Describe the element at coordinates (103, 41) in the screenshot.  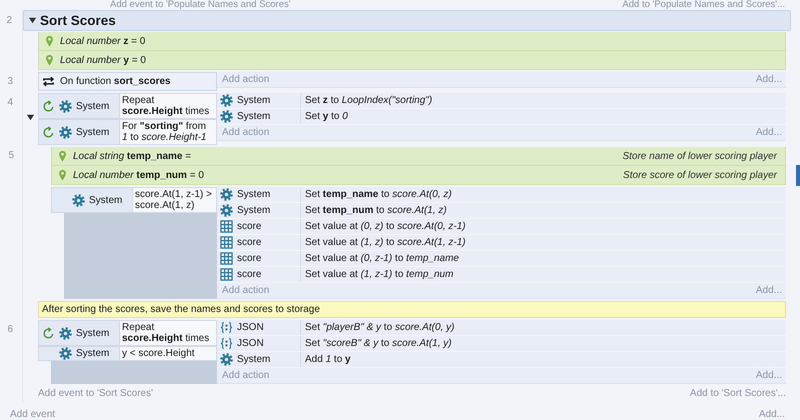
I see `variable-declaration: Local number z = 0` at that location.